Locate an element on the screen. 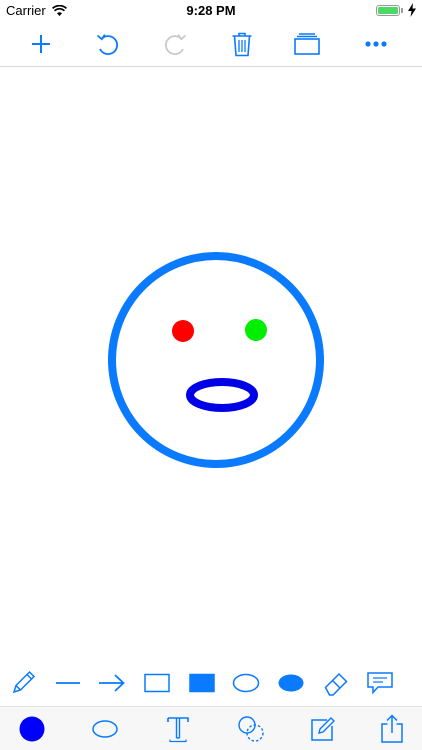 This screenshot has height=750, width=422. stroke-shape-button is located at coordinates (105, 729).